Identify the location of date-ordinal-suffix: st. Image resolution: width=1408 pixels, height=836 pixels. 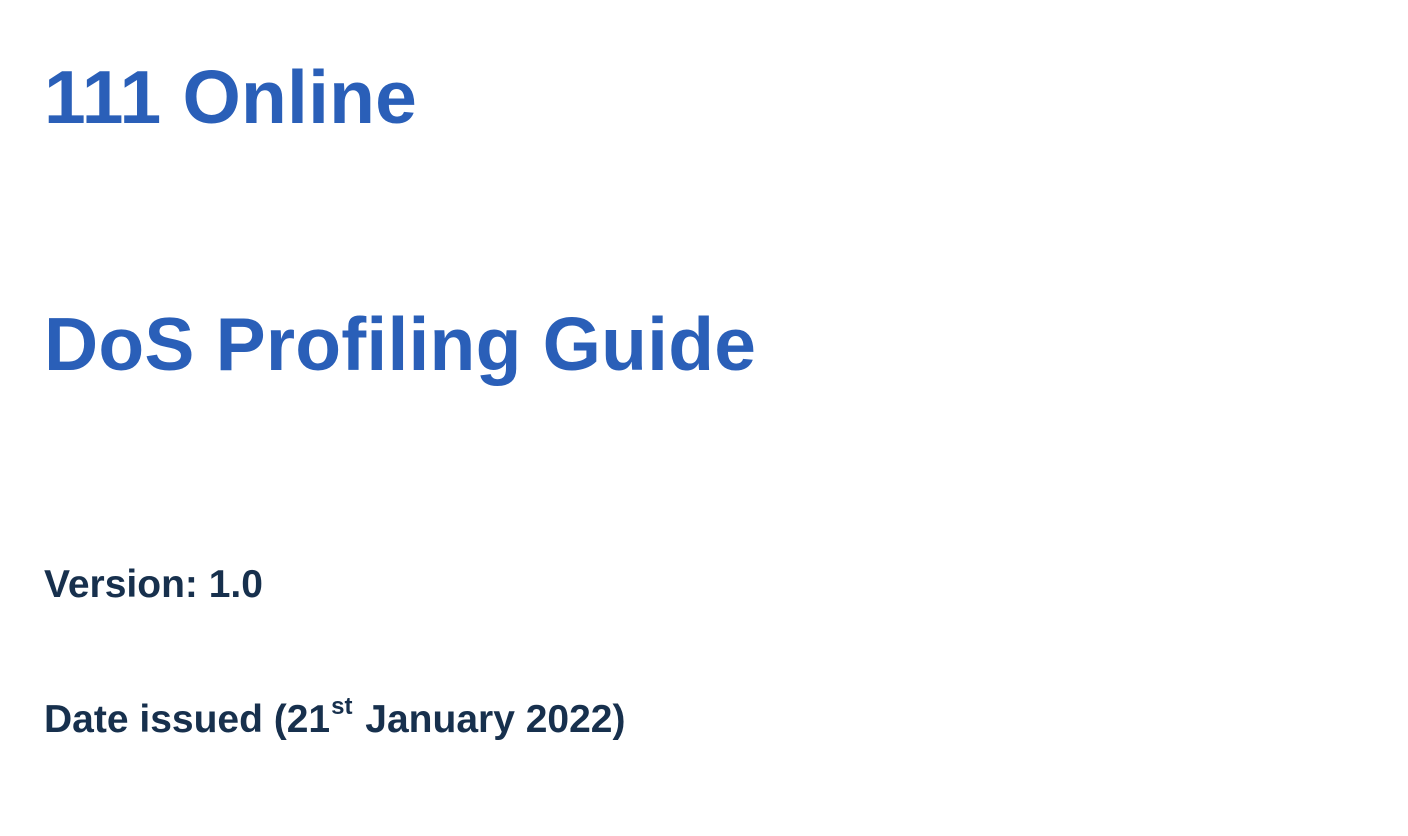
(342, 706).